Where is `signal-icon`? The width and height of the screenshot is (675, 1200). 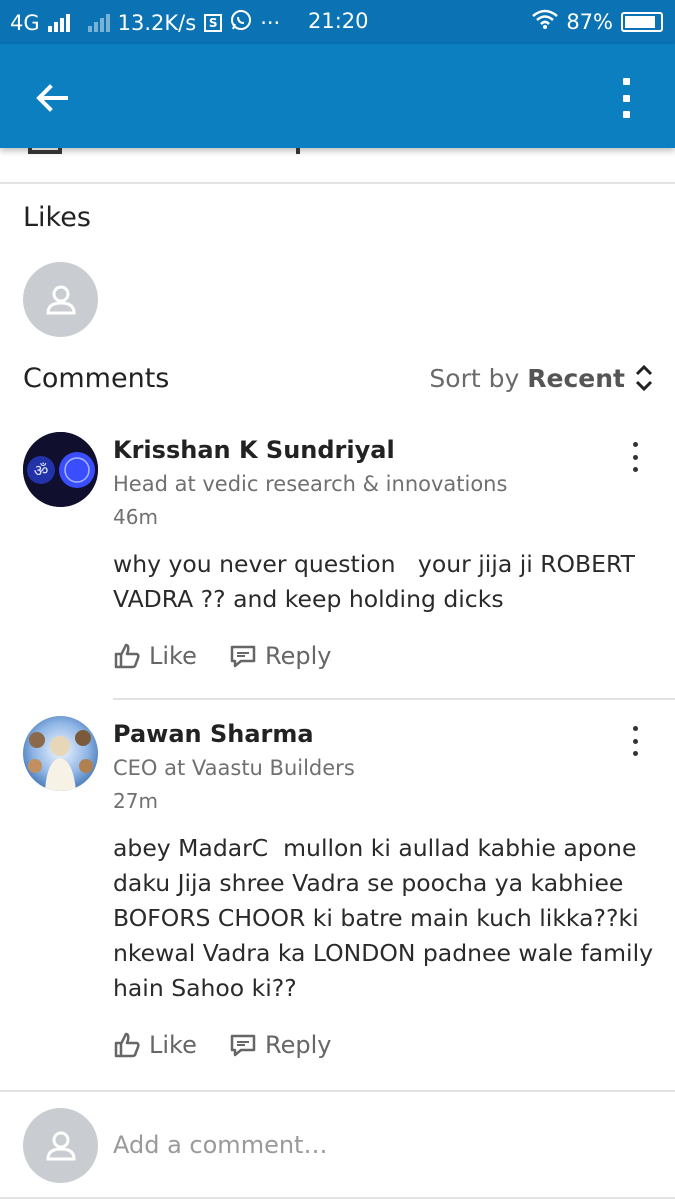
signal-icon is located at coordinates (58, 22).